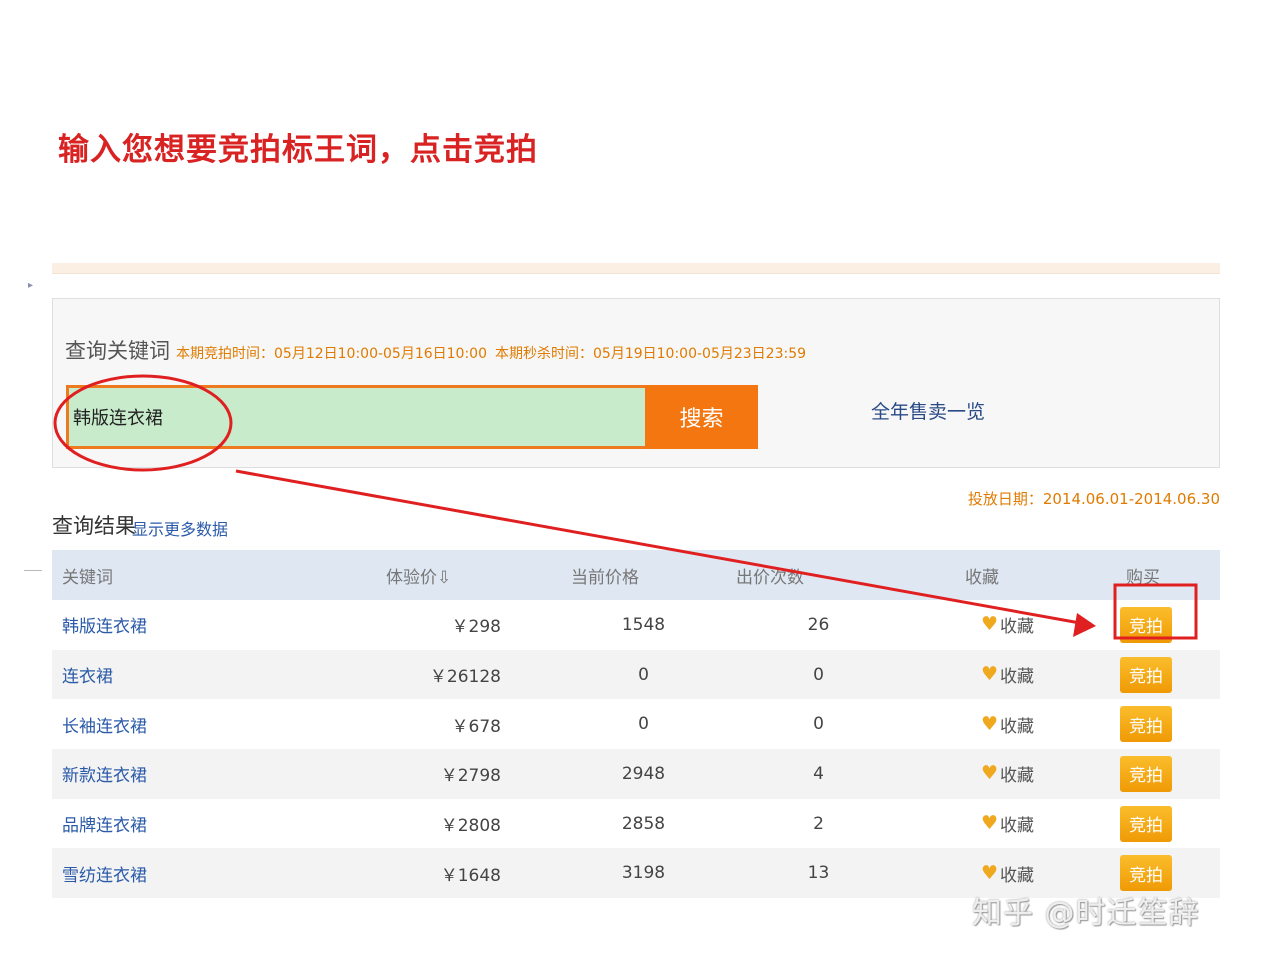 The height and width of the screenshot is (960, 1280). Describe the element at coordinates (33, 570) in the screenshot. I see `left-divider` at that location.